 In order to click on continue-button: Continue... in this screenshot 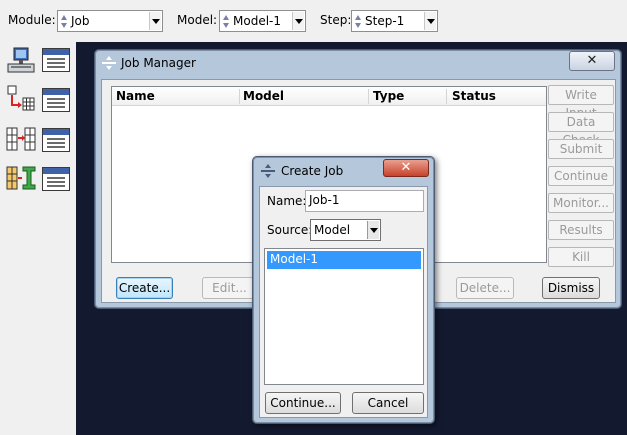, I will do `click(303, 403)`.